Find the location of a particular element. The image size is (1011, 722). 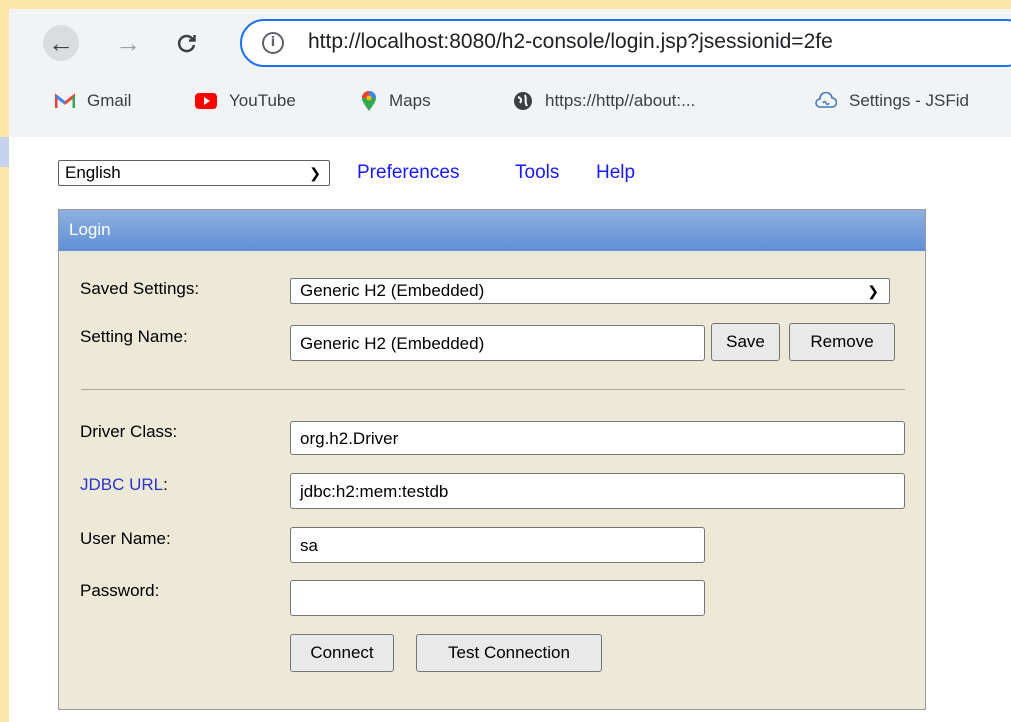

arrow-left-icon: ← is located at coordinates (61, 42).